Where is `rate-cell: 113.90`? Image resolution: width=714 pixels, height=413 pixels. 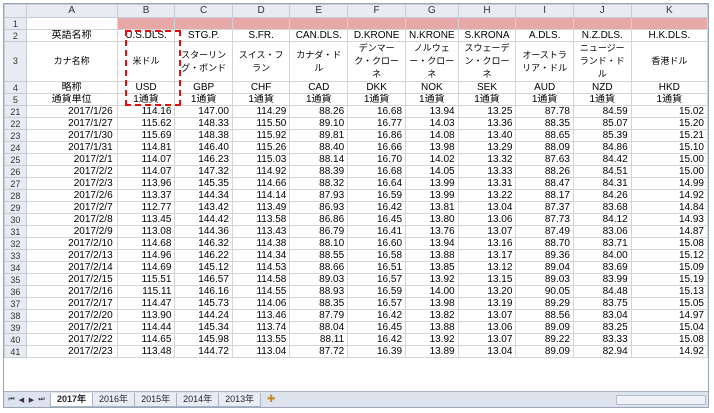 rate-cell: 113.90 is located at coordinates (146, 315).